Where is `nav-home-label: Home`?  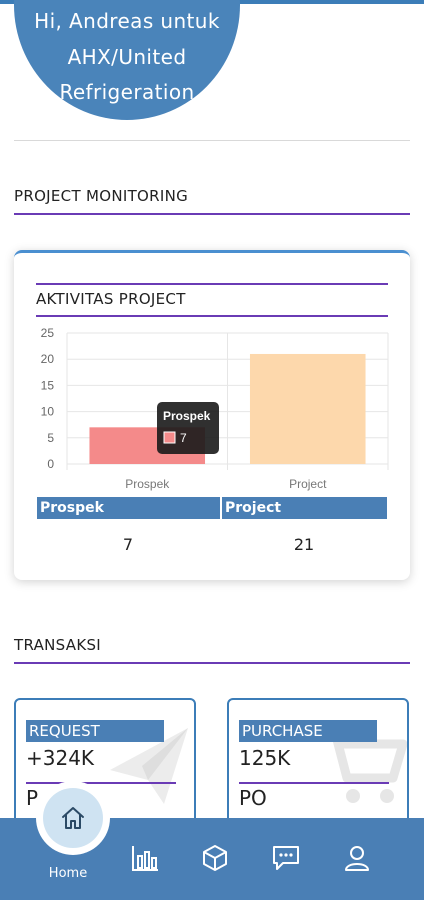
nav-home-label: Home is located at coordinates (68, 873).